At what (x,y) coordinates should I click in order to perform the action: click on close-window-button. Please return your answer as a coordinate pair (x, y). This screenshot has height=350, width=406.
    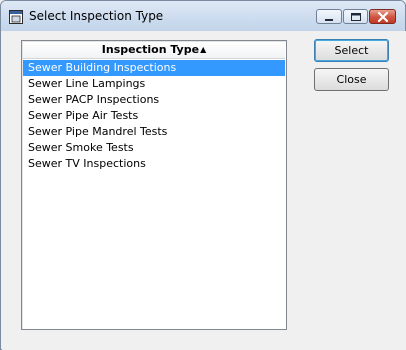
    Looking at the image, I should click on (382, 16).